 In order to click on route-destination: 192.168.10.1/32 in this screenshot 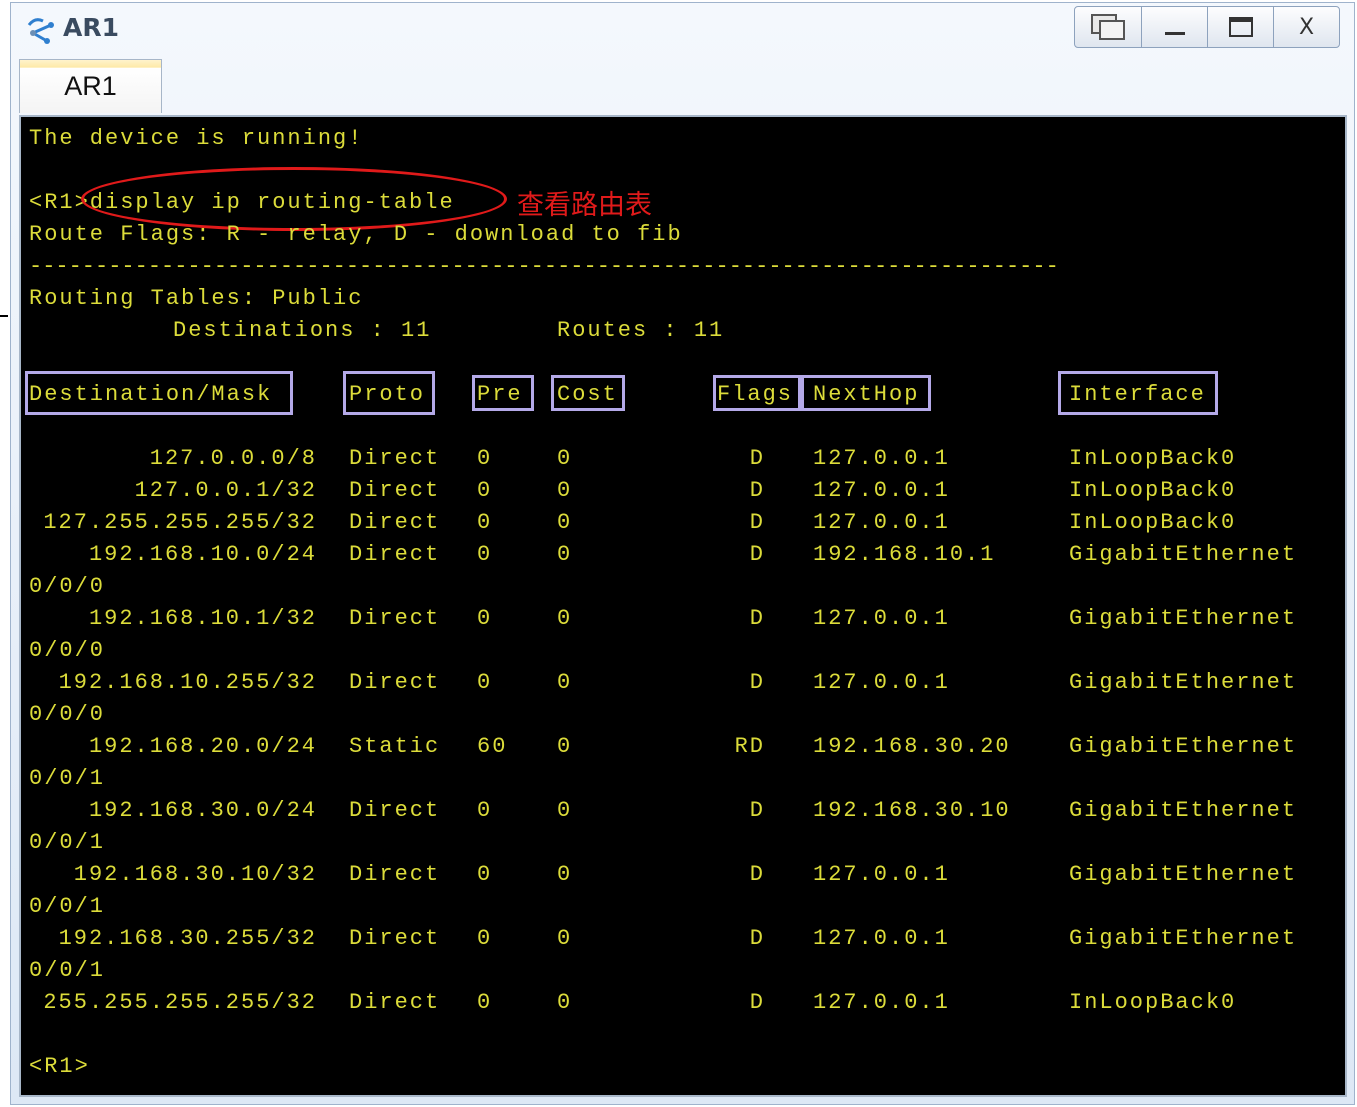, I will do `click(202, 618)`.